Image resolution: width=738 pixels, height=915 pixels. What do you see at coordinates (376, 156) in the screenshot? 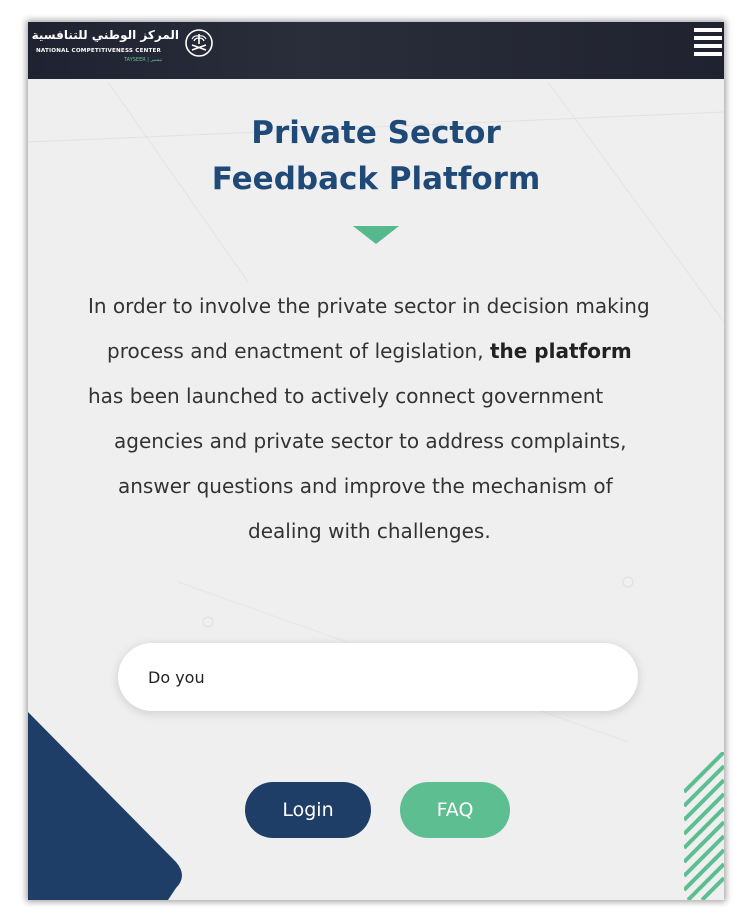
I see `page-title: Private Sector Feedback Platform` at bounding box center [376, 156].